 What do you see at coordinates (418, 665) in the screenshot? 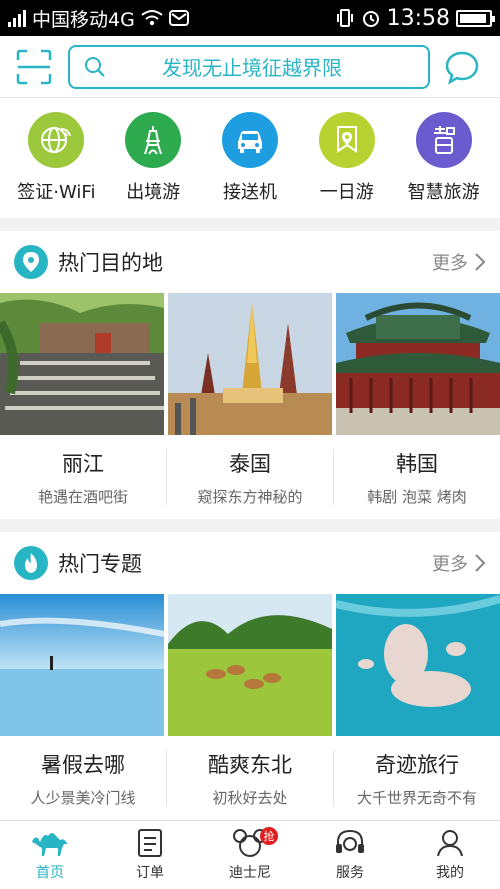
I see `swimming-pigs-image` at bounding box center [418, 665].